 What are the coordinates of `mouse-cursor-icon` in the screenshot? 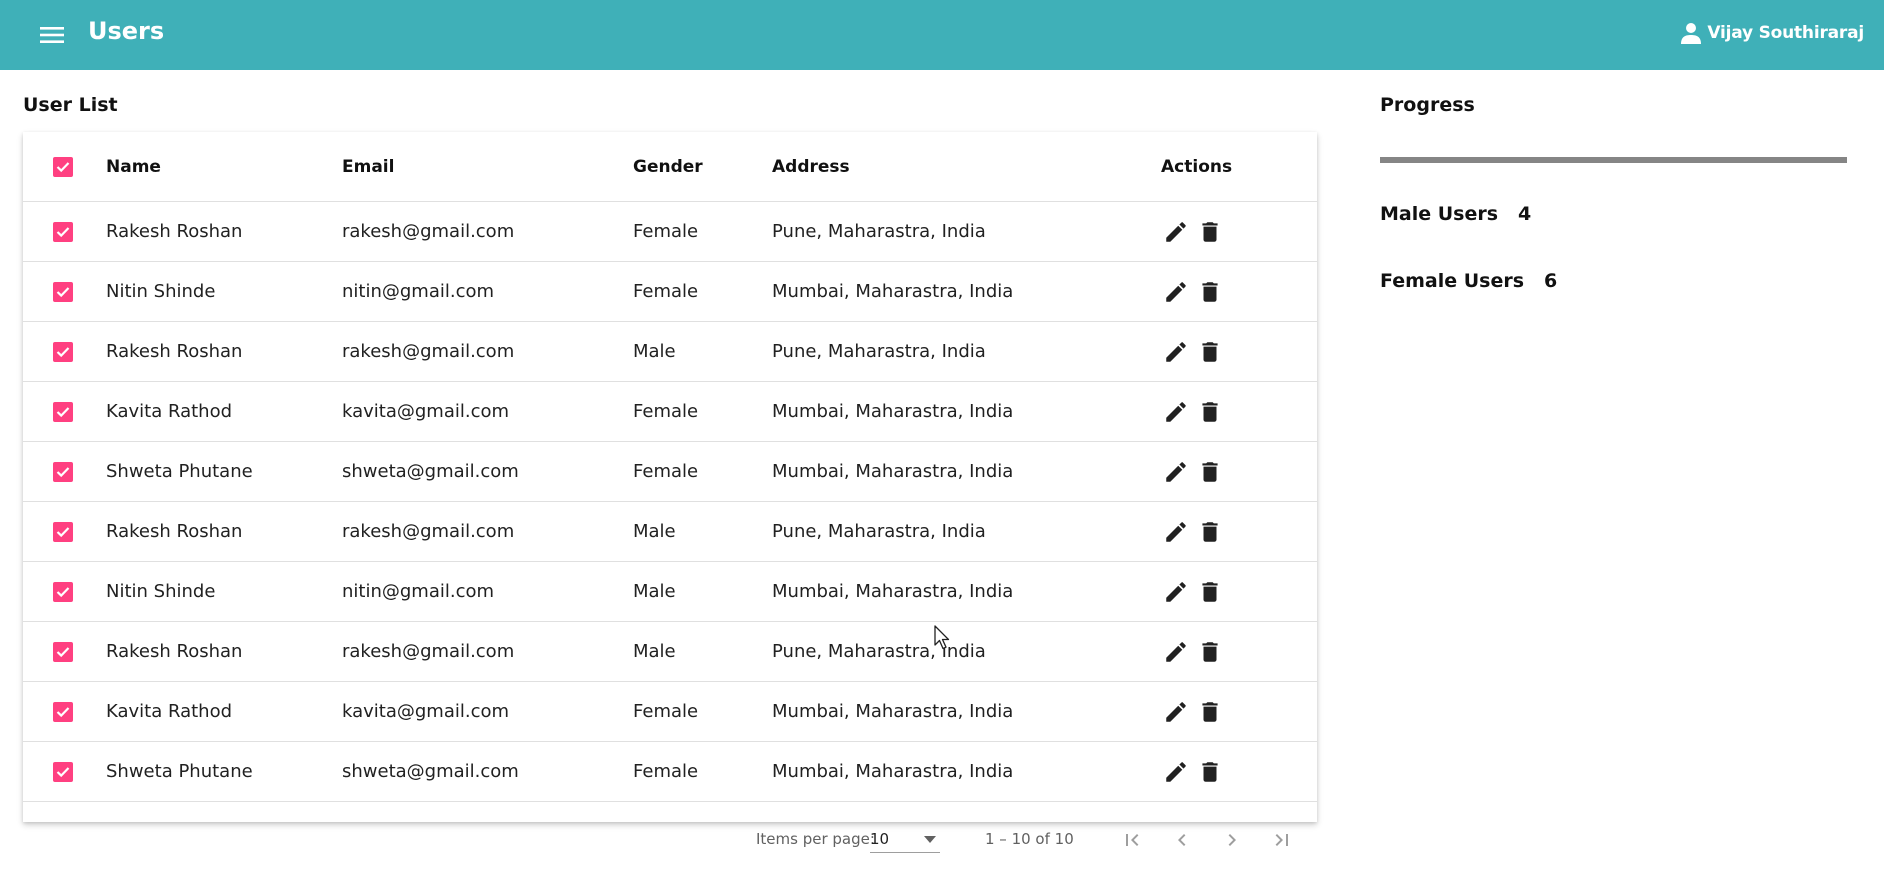 It's located at (942, 637).